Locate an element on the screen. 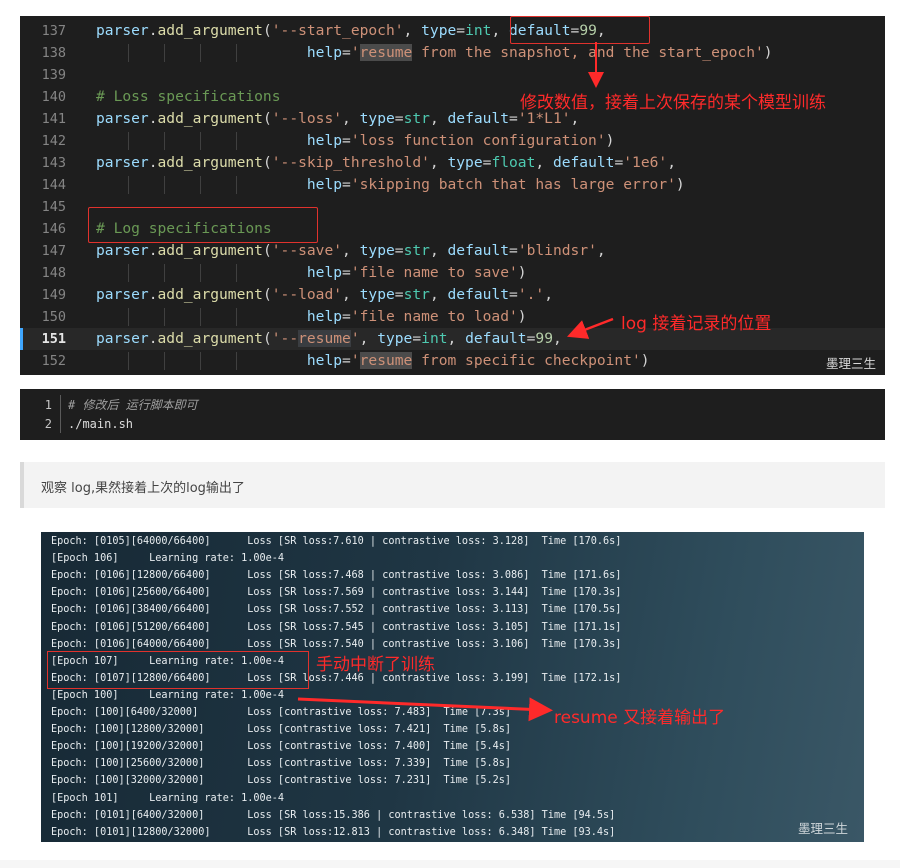  watermark: 墨理三生 is located at coordinates (823, 828).